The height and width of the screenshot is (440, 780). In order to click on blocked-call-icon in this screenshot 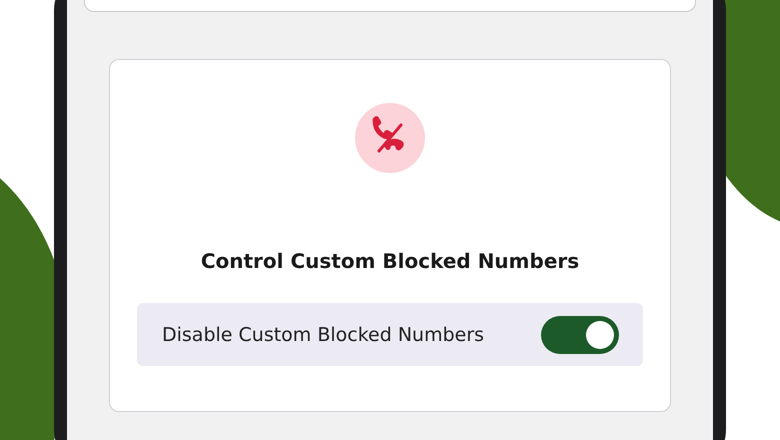, I will do `click(390, 138)`.